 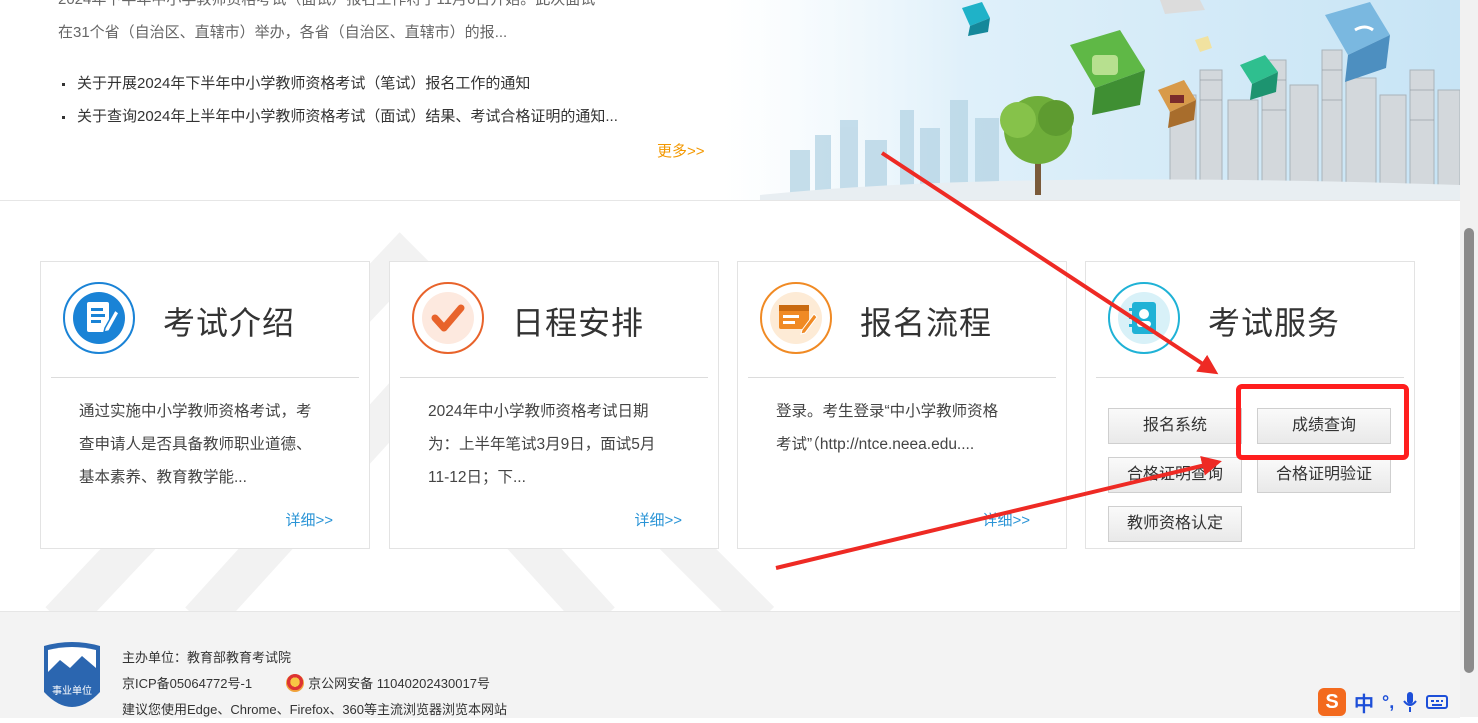 I want to click on news-item-1: 关于开展2024年下半年中小学教师资格考试（笔试）报名工作的通知, so click(x=340, y=88).